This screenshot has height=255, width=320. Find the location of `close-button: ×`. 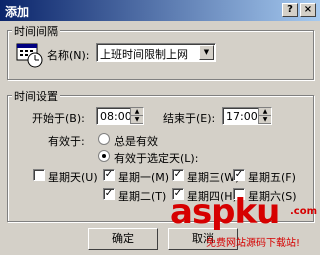

close-button: × is located at coordinates (308, 10).